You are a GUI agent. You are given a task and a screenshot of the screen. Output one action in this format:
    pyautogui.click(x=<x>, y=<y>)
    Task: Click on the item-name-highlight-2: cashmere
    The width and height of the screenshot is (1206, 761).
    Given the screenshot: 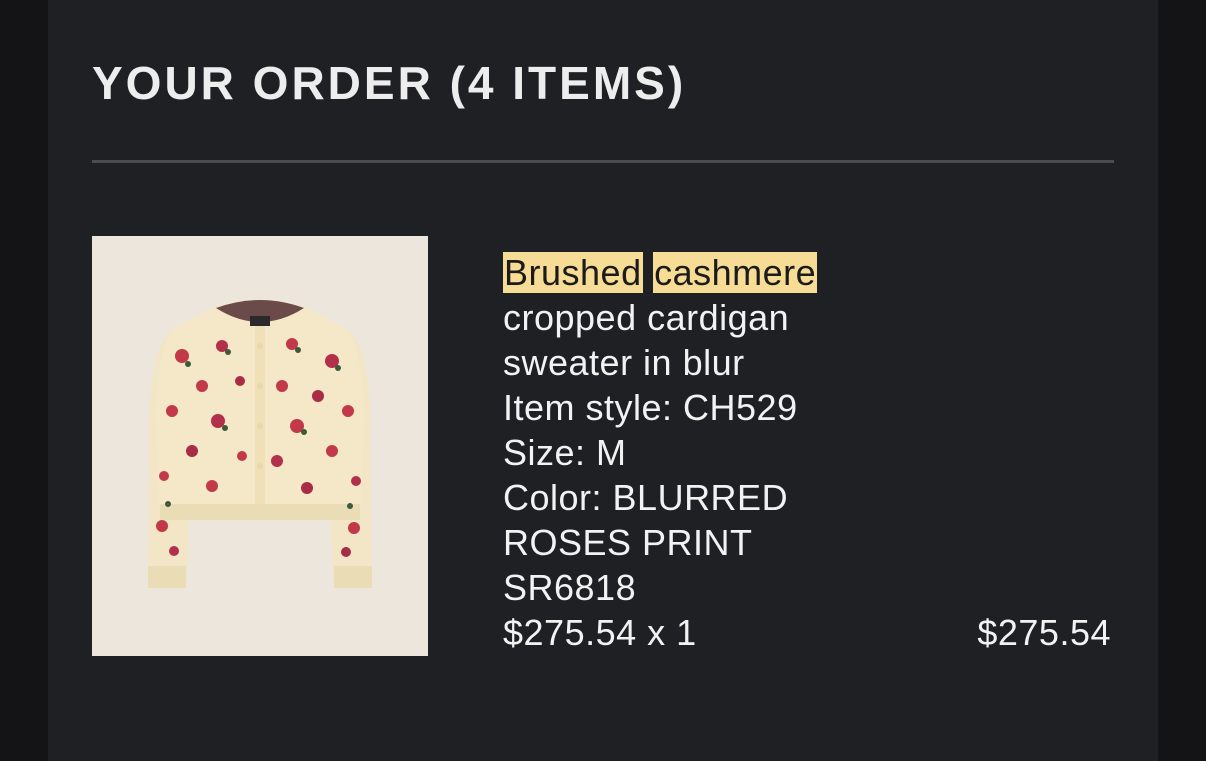 What is the action you would take?
    pyautogui.click(x=735, y=272)
    